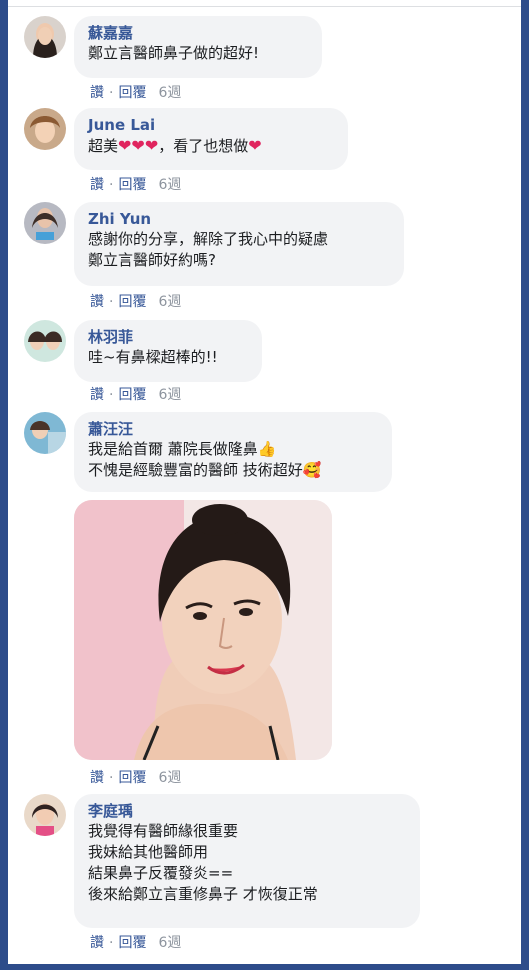 This screenshot has height=970, width=529. Describe the element at coordinates (103, 146) in the screenshot. I see `comment-text-part: 超美` at that location.